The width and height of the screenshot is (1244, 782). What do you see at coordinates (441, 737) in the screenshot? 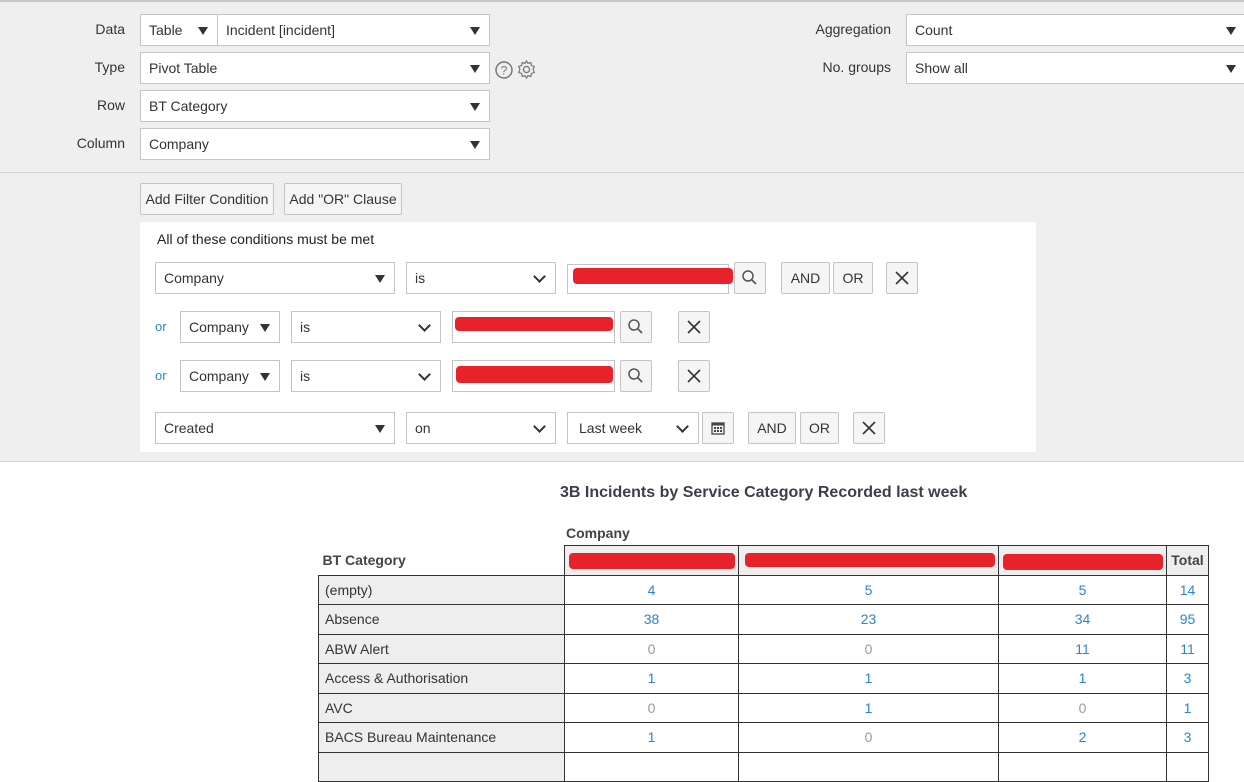
I see `row-label-cell: BACS Bureau Maintenance` at bounding box center [441, 737].